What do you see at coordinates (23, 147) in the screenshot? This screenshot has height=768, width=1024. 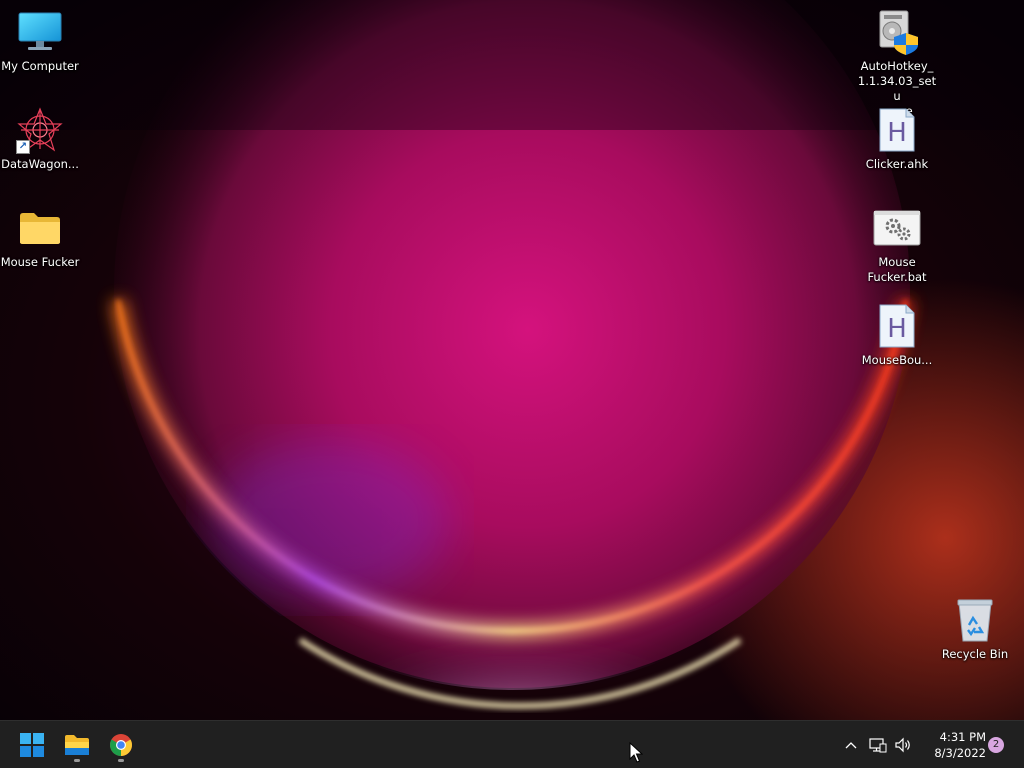 I see `shortcut-arrow-icon: ↗` at bounding box center [23, 147].